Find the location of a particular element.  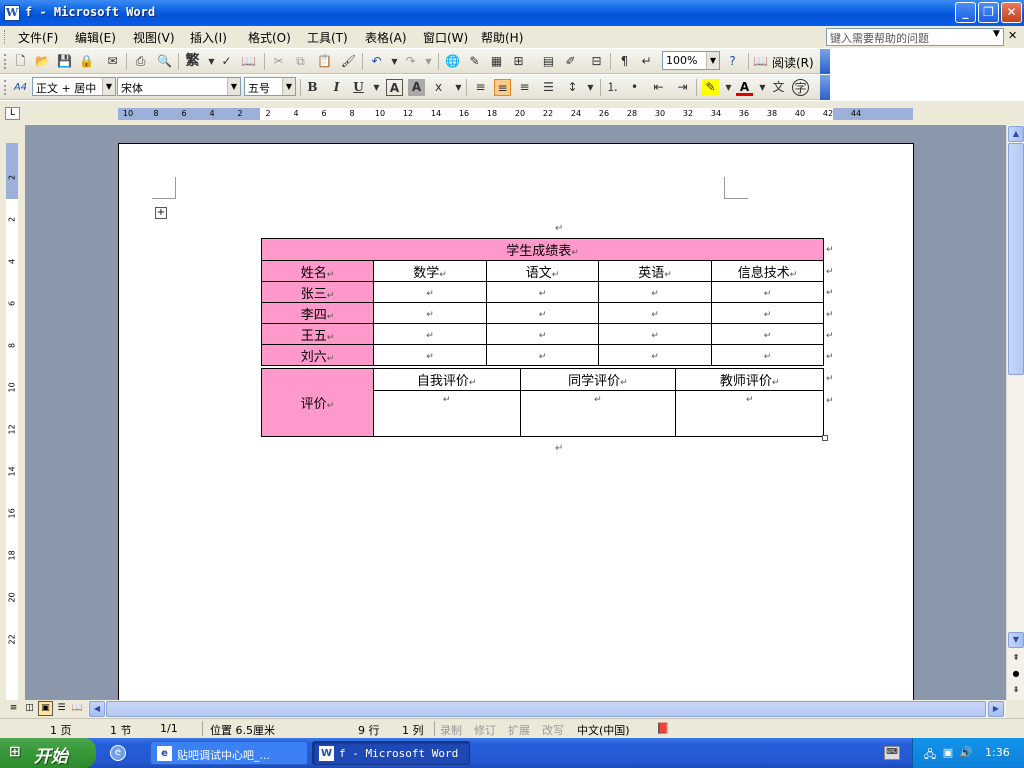

table-title-cell: 学生成绩表↵ is located at coordinates (542, 249).